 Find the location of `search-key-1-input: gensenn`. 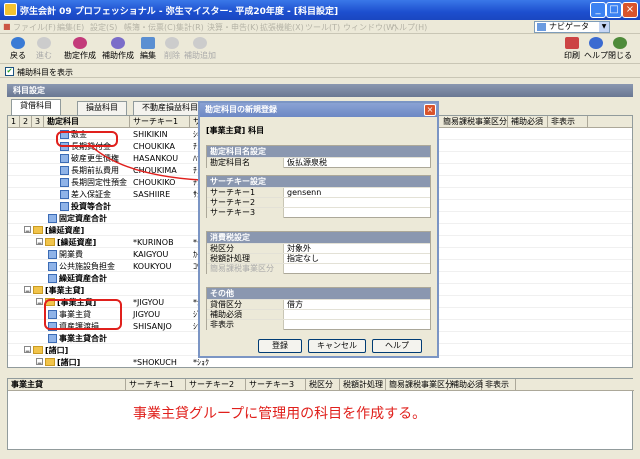

search-key-1-input: gensenn is located at coordinates (304, 192).